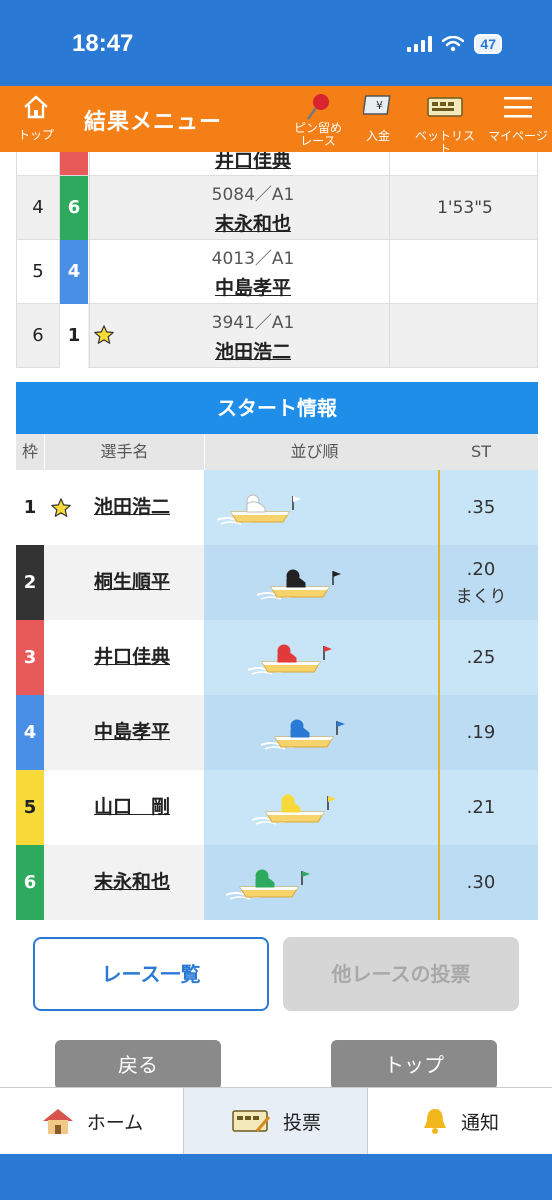 The height and width of the screenshot is (1200, 552). I want to click on start-info-row: 2 桐生順平 .20 まくり, so click(277, 582).